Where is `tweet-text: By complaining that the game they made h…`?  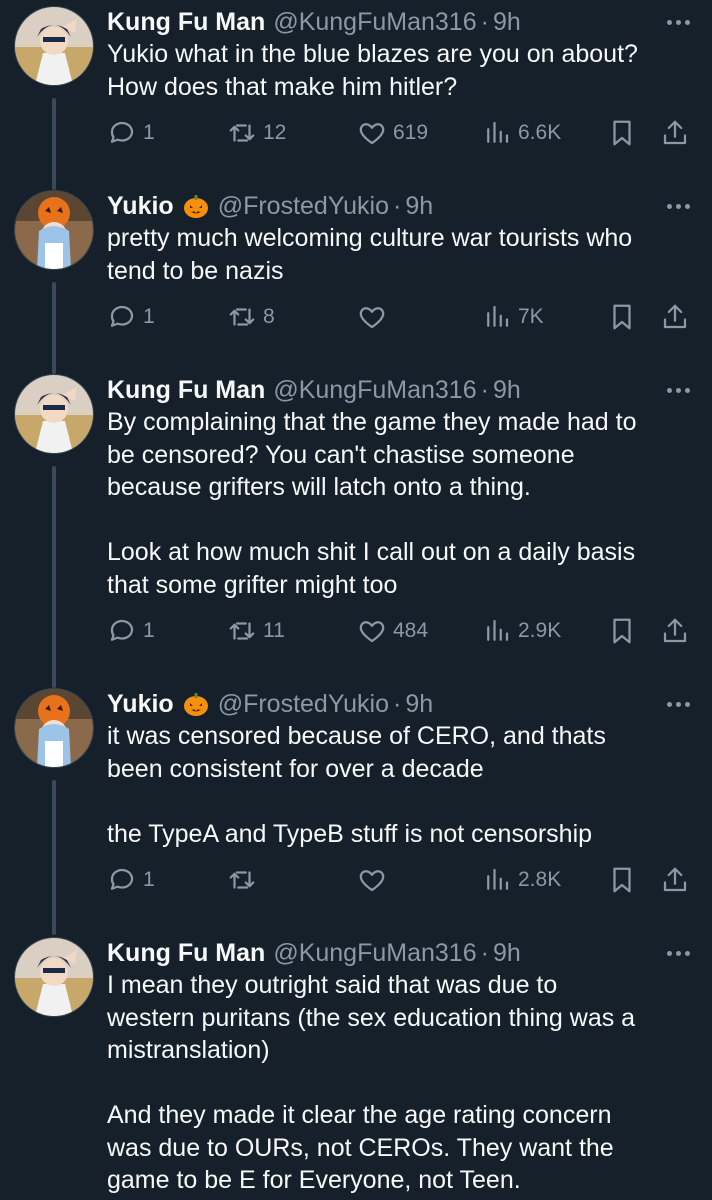
tweet-text: By complaining that the game they made h… is located at coordinates (372, 503).